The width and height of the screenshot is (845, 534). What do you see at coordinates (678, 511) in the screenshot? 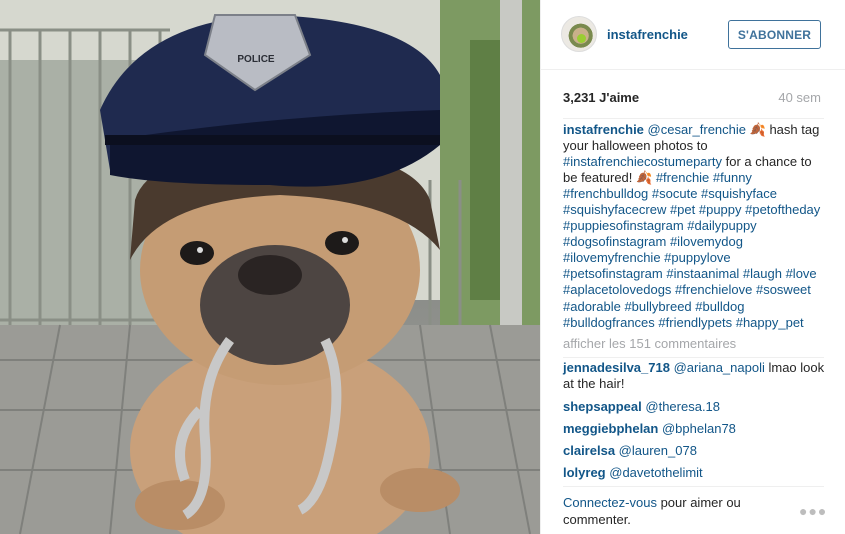
I see `login-prompt: Connectez-vous pour aimer ou commenter.` at bounding box center [678, 511].